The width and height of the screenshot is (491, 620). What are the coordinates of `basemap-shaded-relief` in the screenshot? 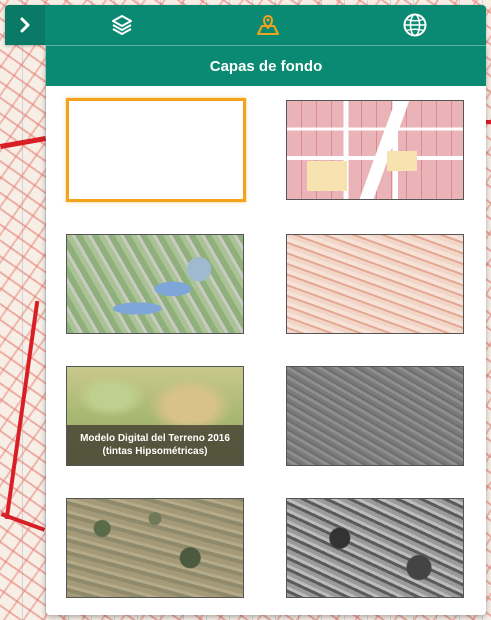 It's located at (375, 284).